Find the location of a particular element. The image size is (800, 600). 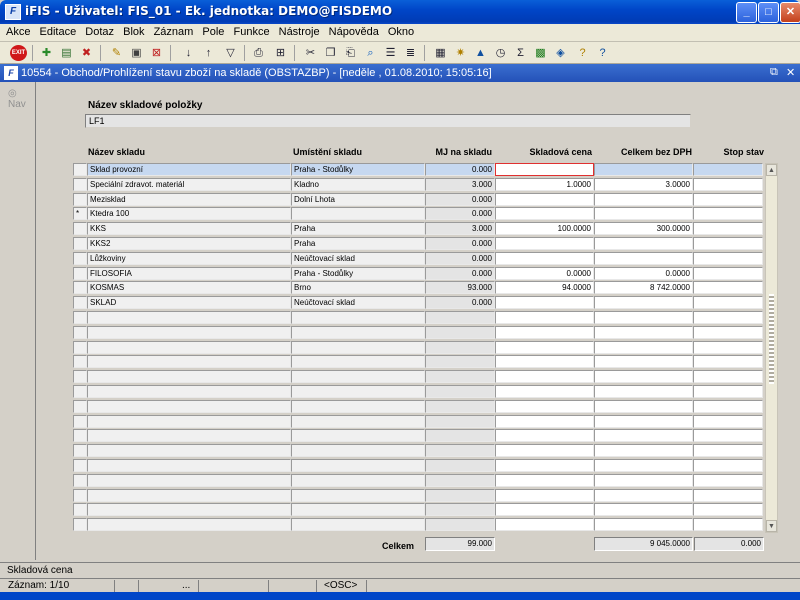

sum-icon: Σ is located at coordinates (520, 53).